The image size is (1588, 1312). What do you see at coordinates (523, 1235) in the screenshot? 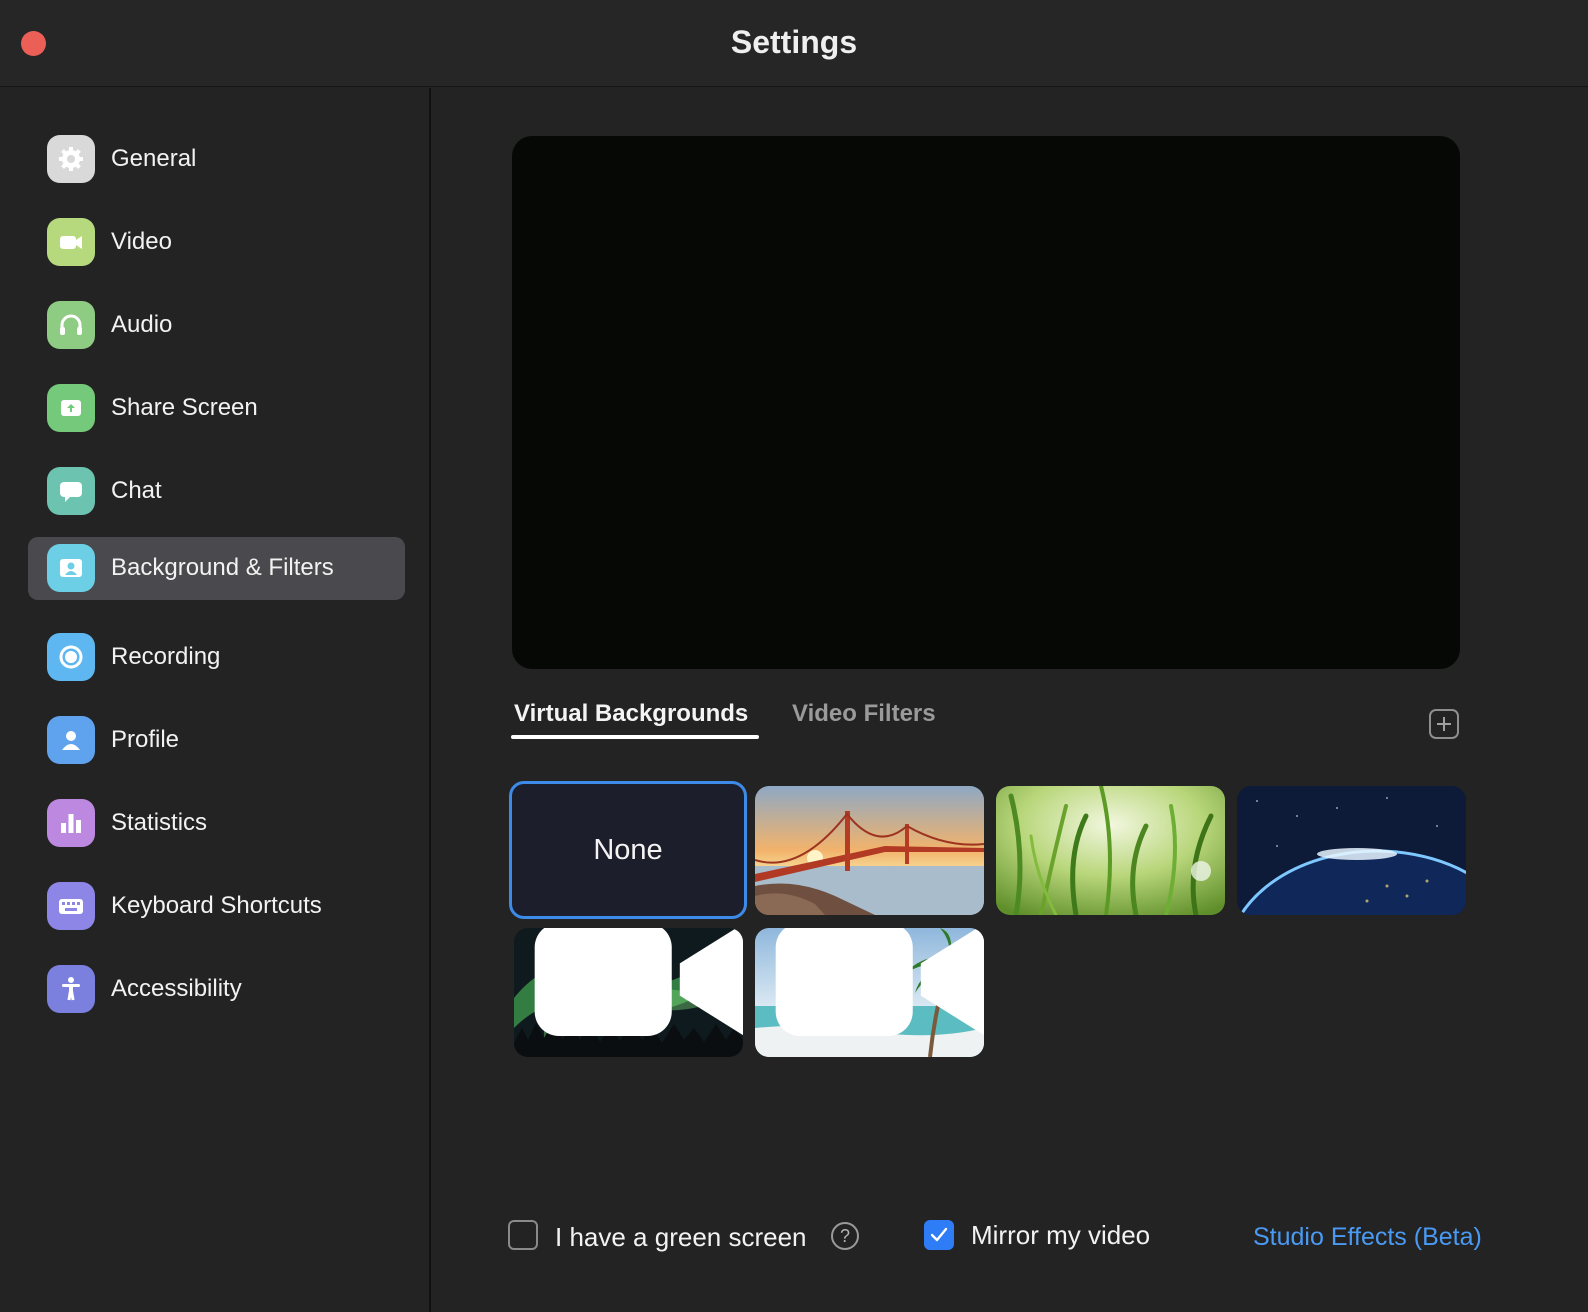
I see `green-screen-checkbox` at bounding box center [523, 1235].